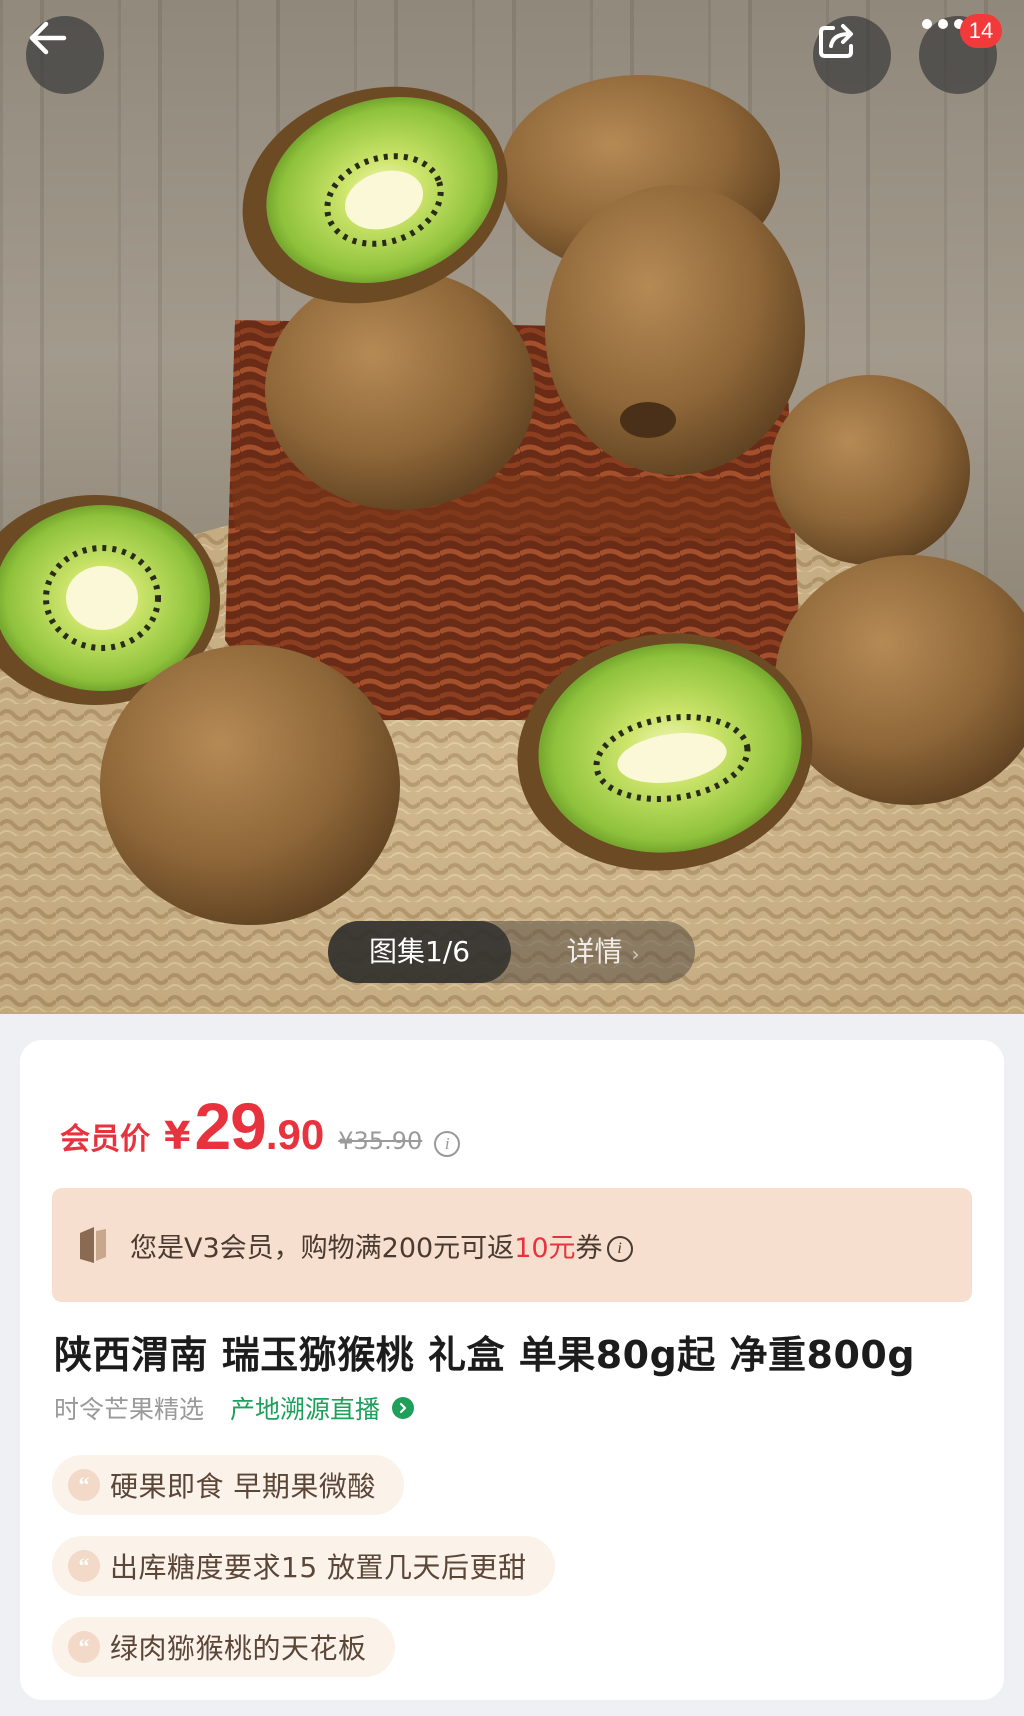 The image size is (1024, 1716). What do you see at coordinates (93, 1245) in the screenshot?
I see `vip-logo-icon` at bounding box center [93, 1245].